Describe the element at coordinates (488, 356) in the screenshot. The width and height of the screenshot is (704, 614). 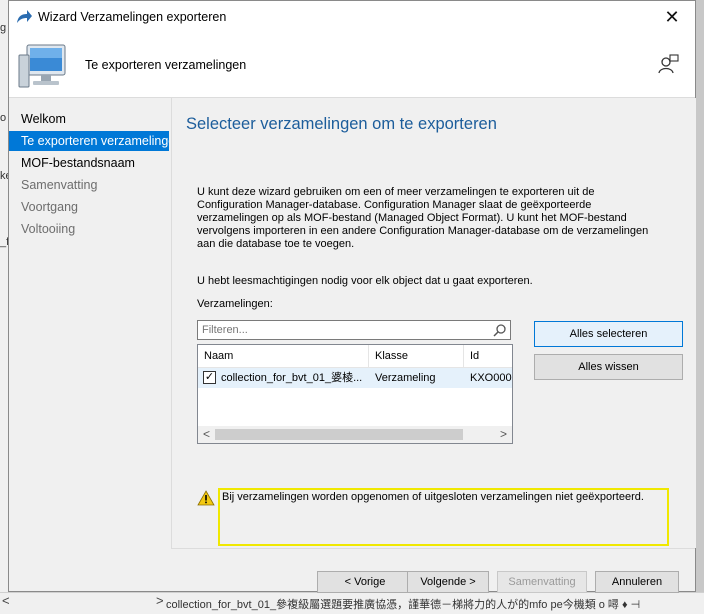
I see `column-header-id: Id` at that location.